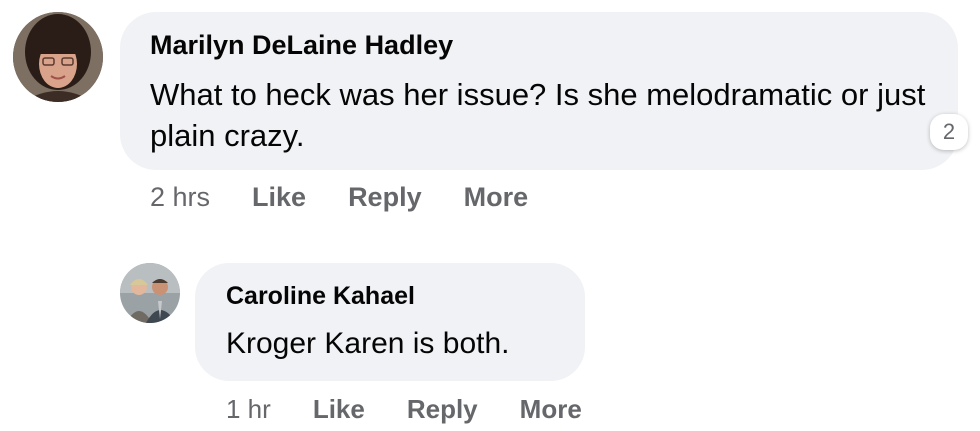  What do you see at coordinates (404, 409) in the screenshot?
I see `reply-actions: 1 hr Like Reply More` at bounding box center [404, 409].